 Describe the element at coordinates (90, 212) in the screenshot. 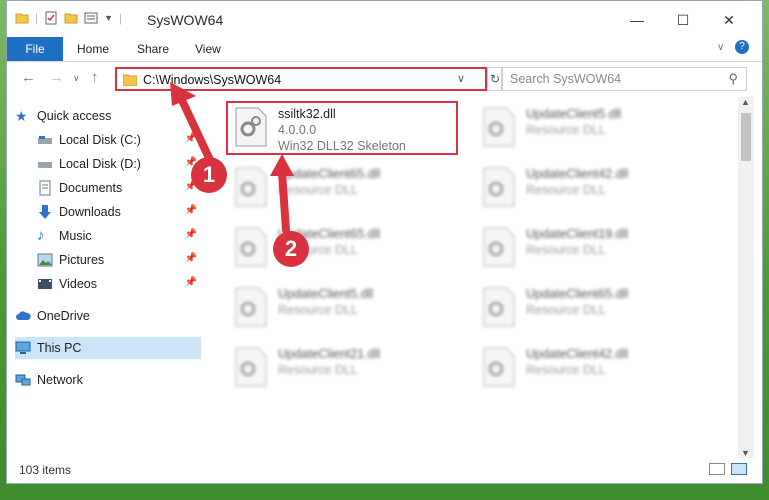

I see `sidebar-item-label: Downloads` at that location.